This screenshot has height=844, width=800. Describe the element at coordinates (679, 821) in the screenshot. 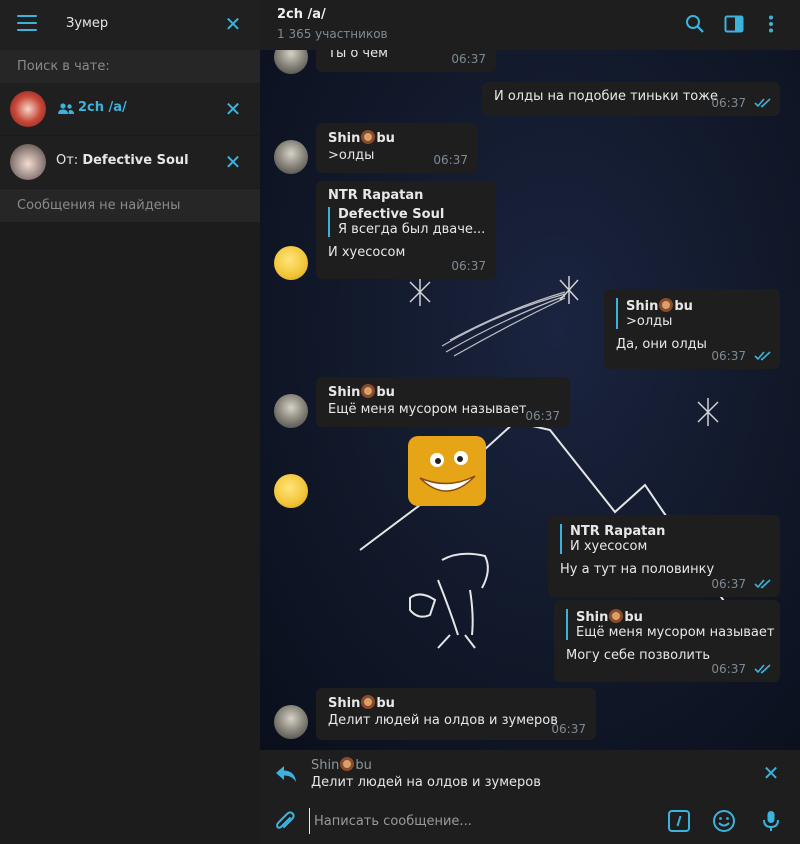

I see `commands-icon` at that location.